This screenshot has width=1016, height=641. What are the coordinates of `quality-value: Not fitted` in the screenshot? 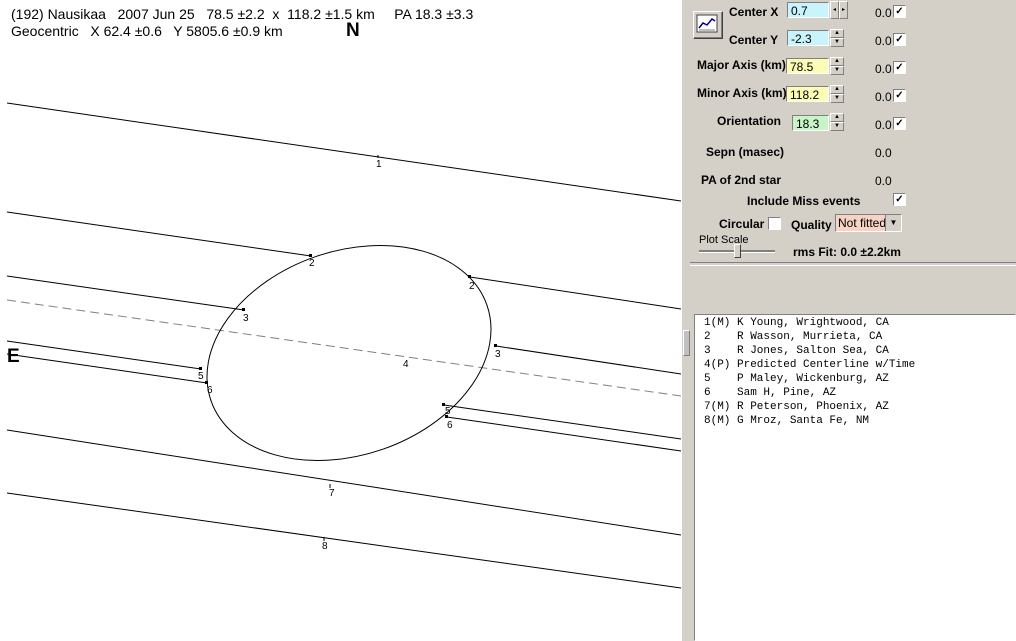 It's located at (862, 223).